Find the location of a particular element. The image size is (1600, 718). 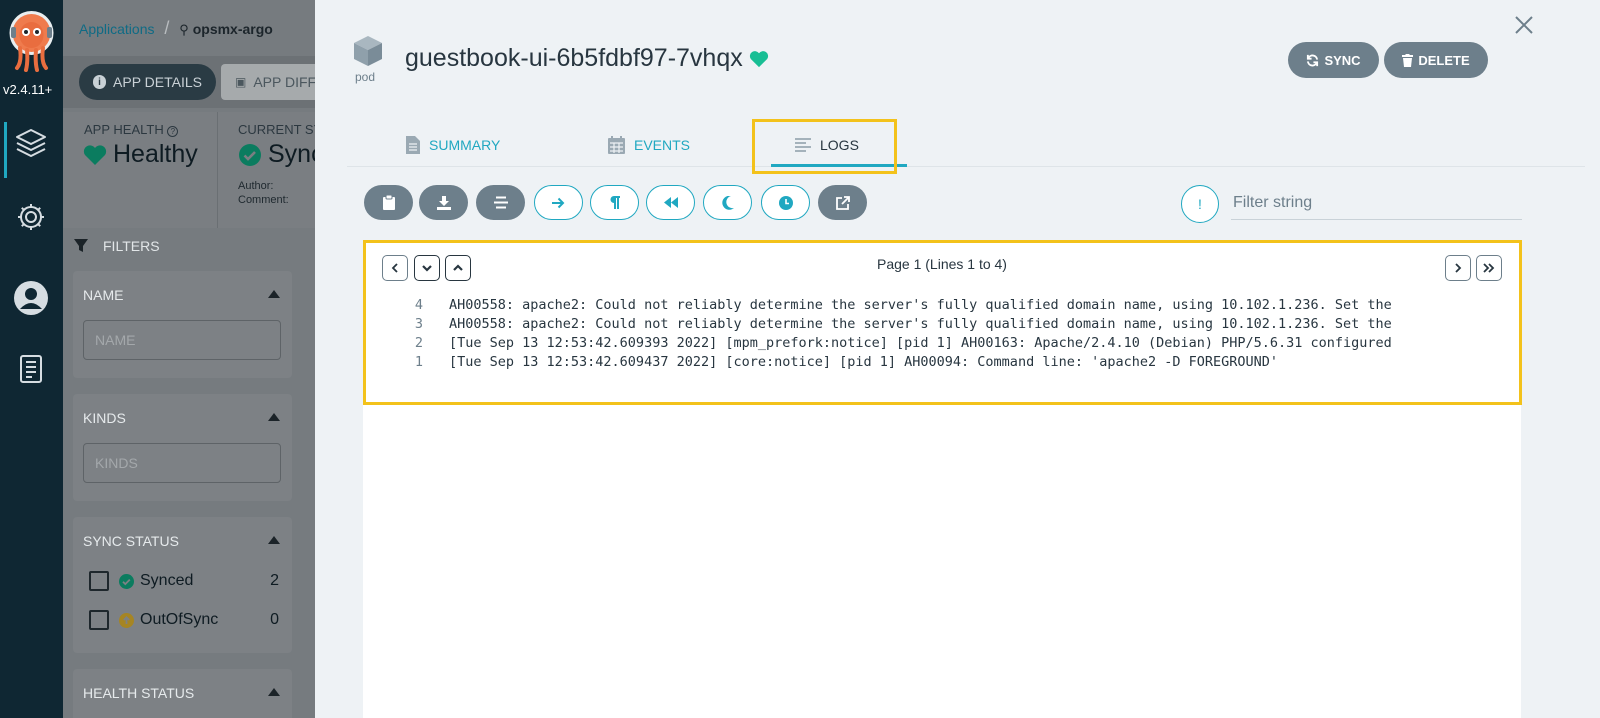

resource-kind-label: pod is located at coordinates (365, 77).